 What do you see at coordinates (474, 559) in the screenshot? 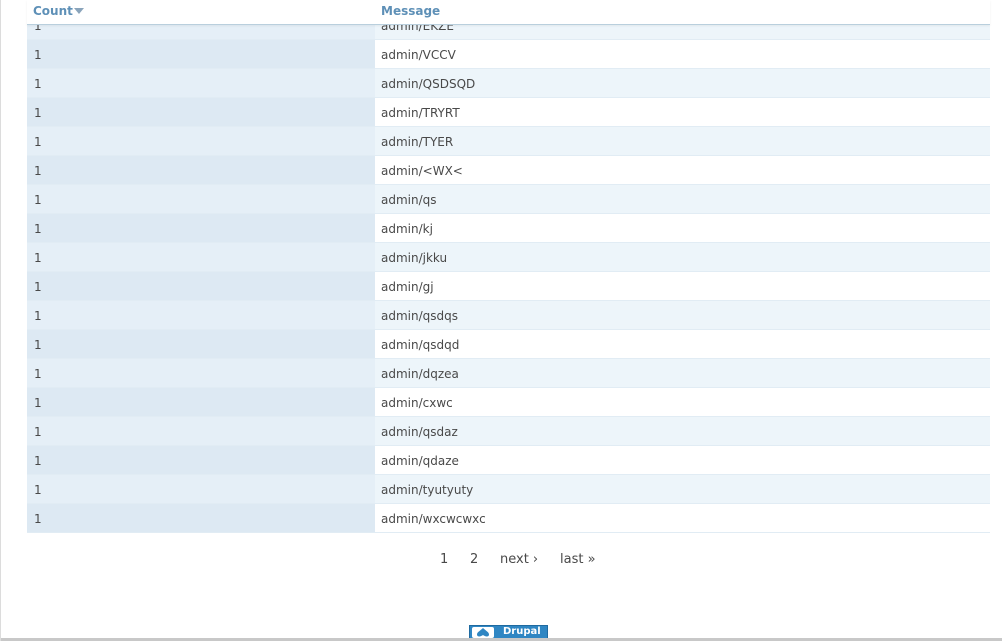
I see `pager-page-2-link: 2` at bounding box center [474, 559].